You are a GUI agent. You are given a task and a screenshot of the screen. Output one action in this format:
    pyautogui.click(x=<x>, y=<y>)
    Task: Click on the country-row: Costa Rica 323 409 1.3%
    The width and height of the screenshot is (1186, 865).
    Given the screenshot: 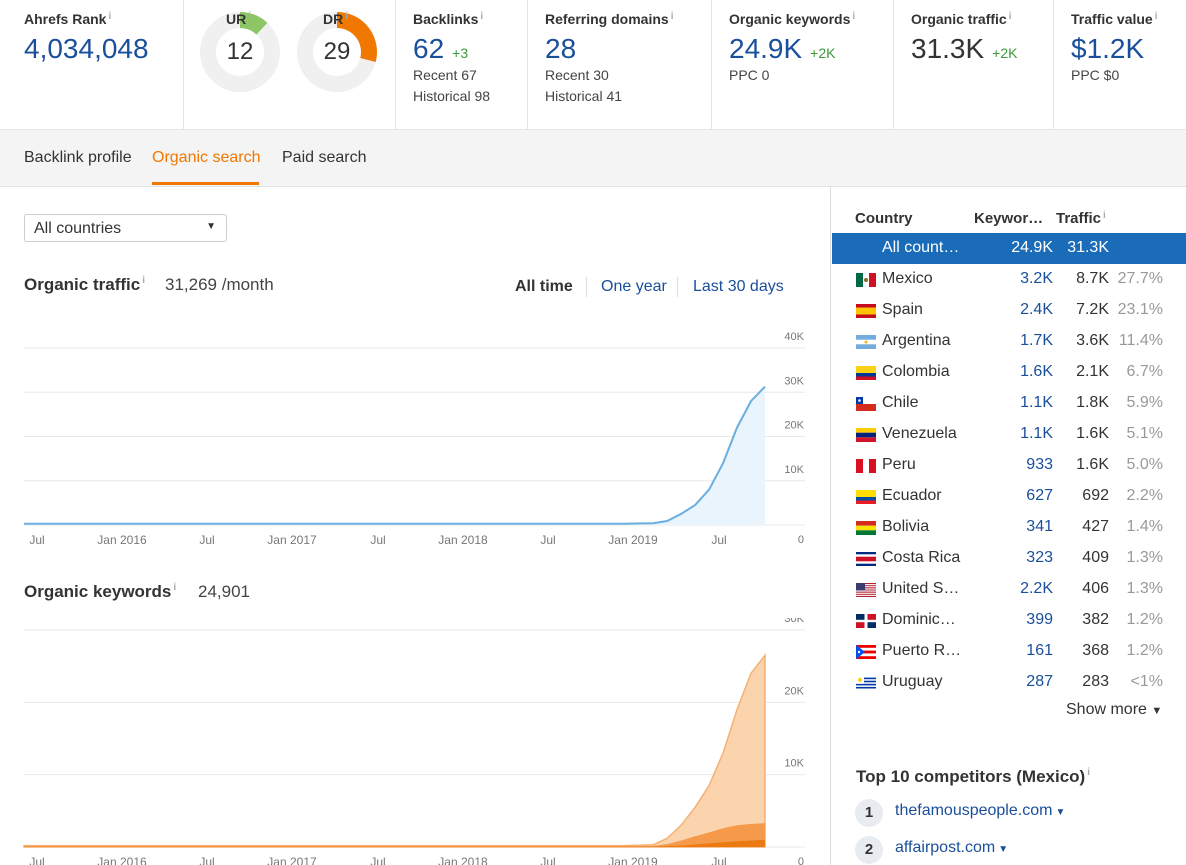 What is the action you would take?
    pyautogui.click(x=1009, y=558)
    